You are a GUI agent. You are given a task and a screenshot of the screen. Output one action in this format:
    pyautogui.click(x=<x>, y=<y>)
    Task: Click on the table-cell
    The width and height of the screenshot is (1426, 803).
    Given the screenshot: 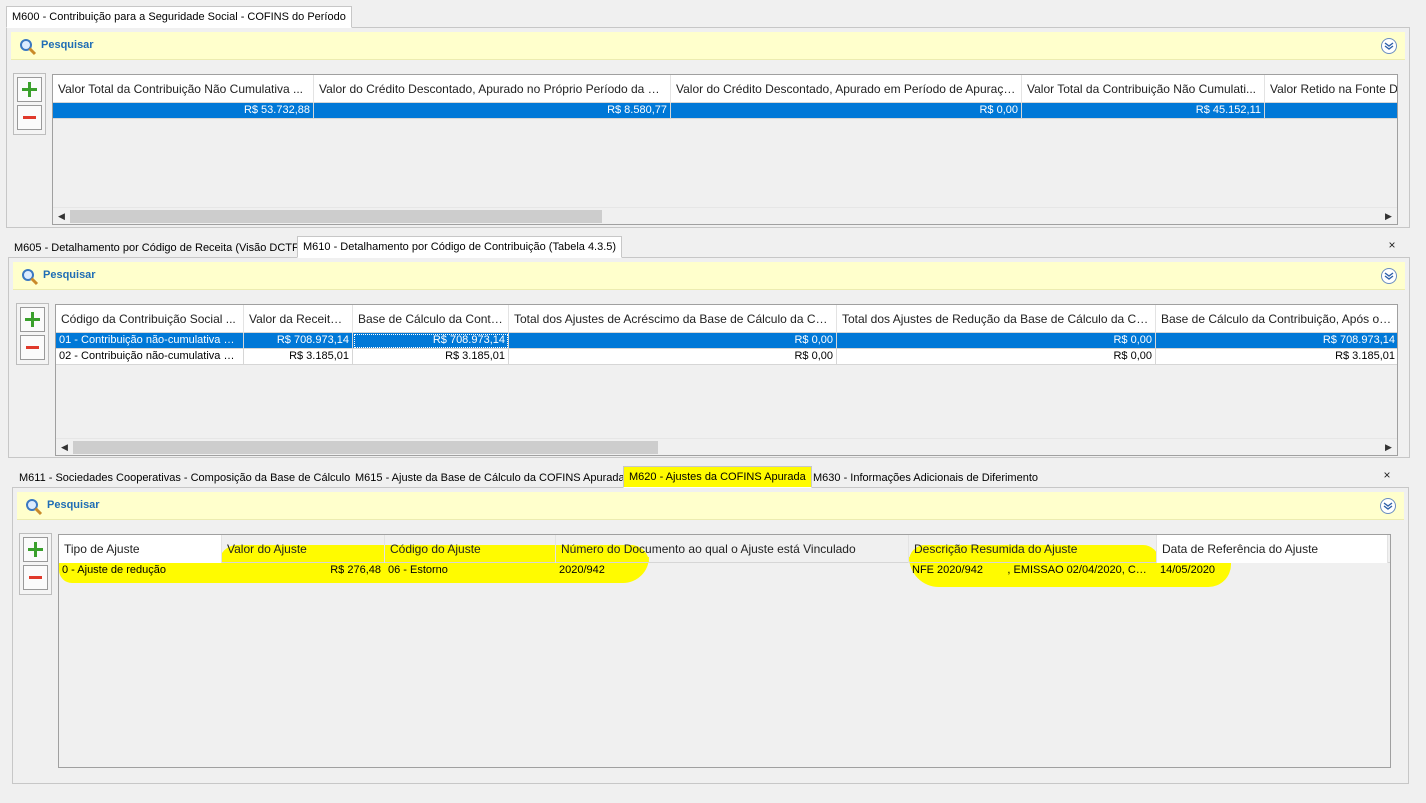 What is the action you would take?
    pyautogui.click(x=1331, y=111)
    